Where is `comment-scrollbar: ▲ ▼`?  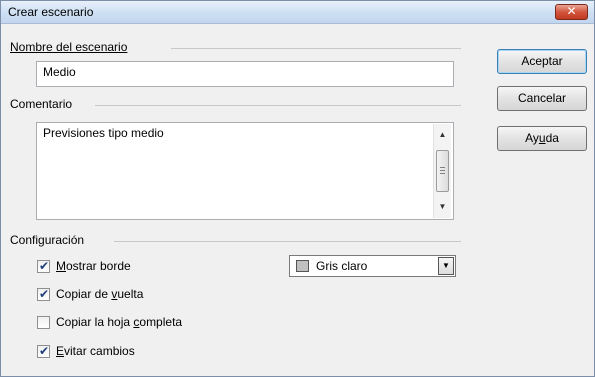
comment-scrollbar: ▲ ▼ is located at coordinates (442, 171).